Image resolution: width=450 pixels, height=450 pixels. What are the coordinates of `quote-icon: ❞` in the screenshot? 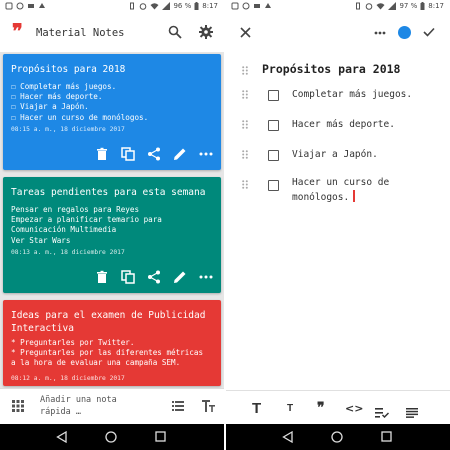 It's located at (321, 408).